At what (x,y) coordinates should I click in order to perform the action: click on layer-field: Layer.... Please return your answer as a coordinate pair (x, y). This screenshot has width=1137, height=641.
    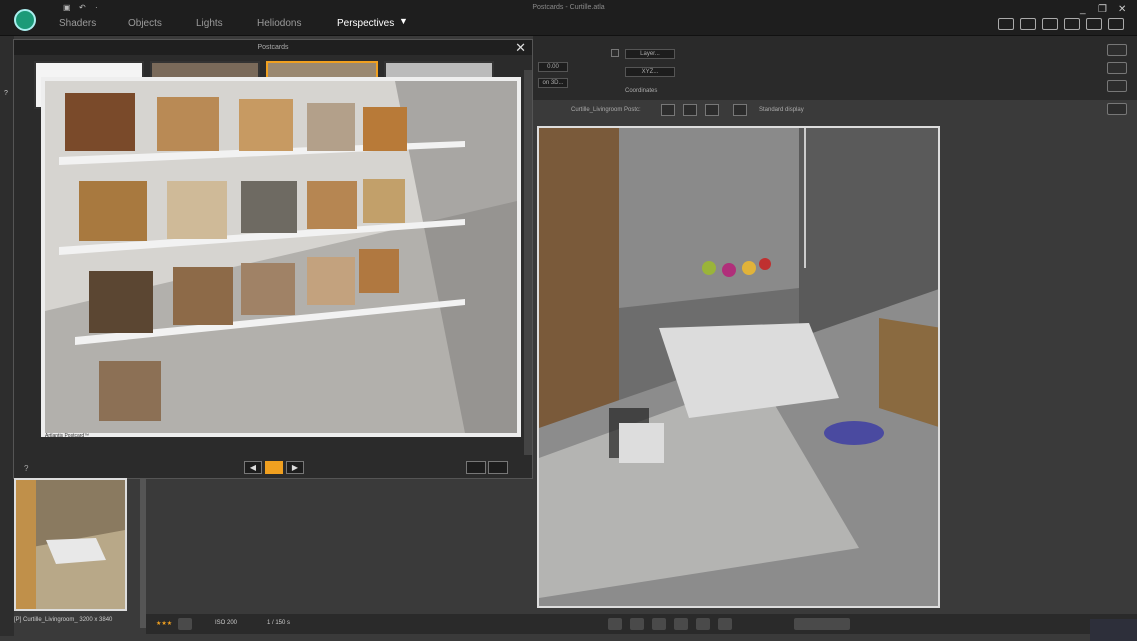
    Looking at the image, I should click on (650, 54).